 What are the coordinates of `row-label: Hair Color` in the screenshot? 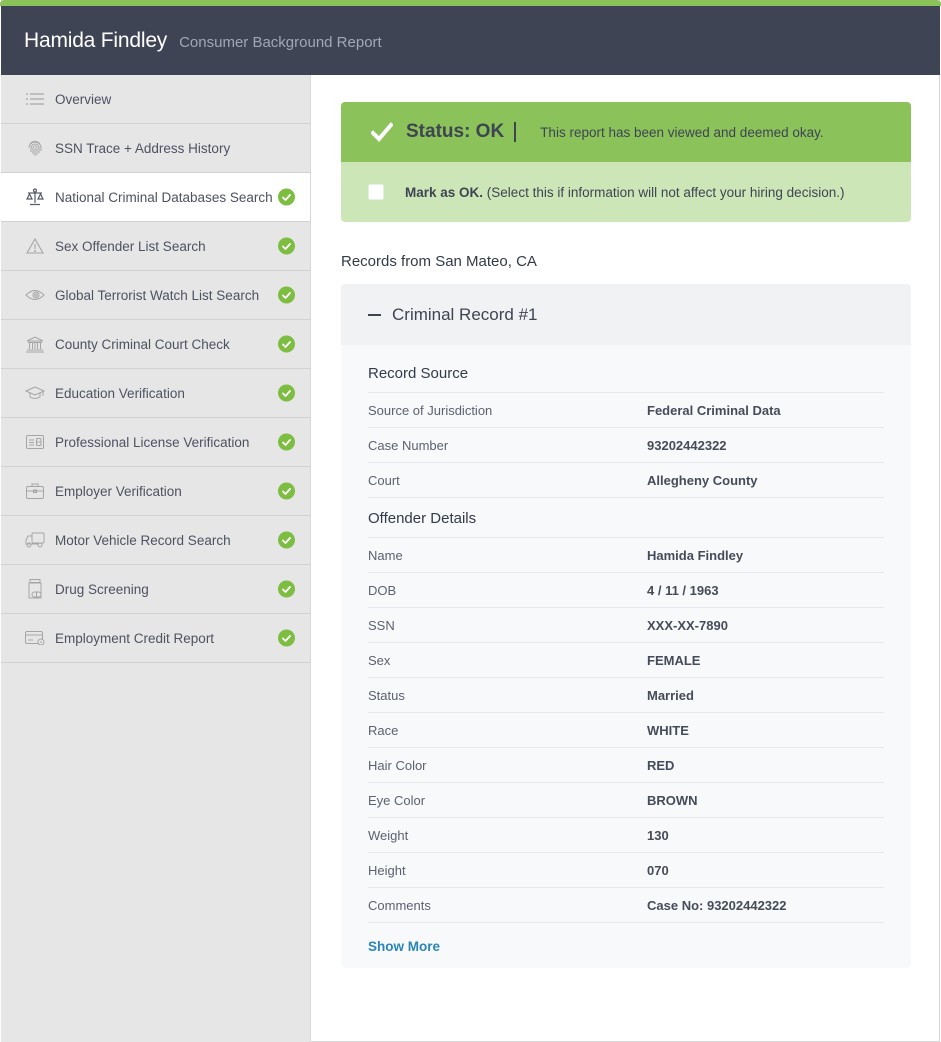 It's located at (397, 765).